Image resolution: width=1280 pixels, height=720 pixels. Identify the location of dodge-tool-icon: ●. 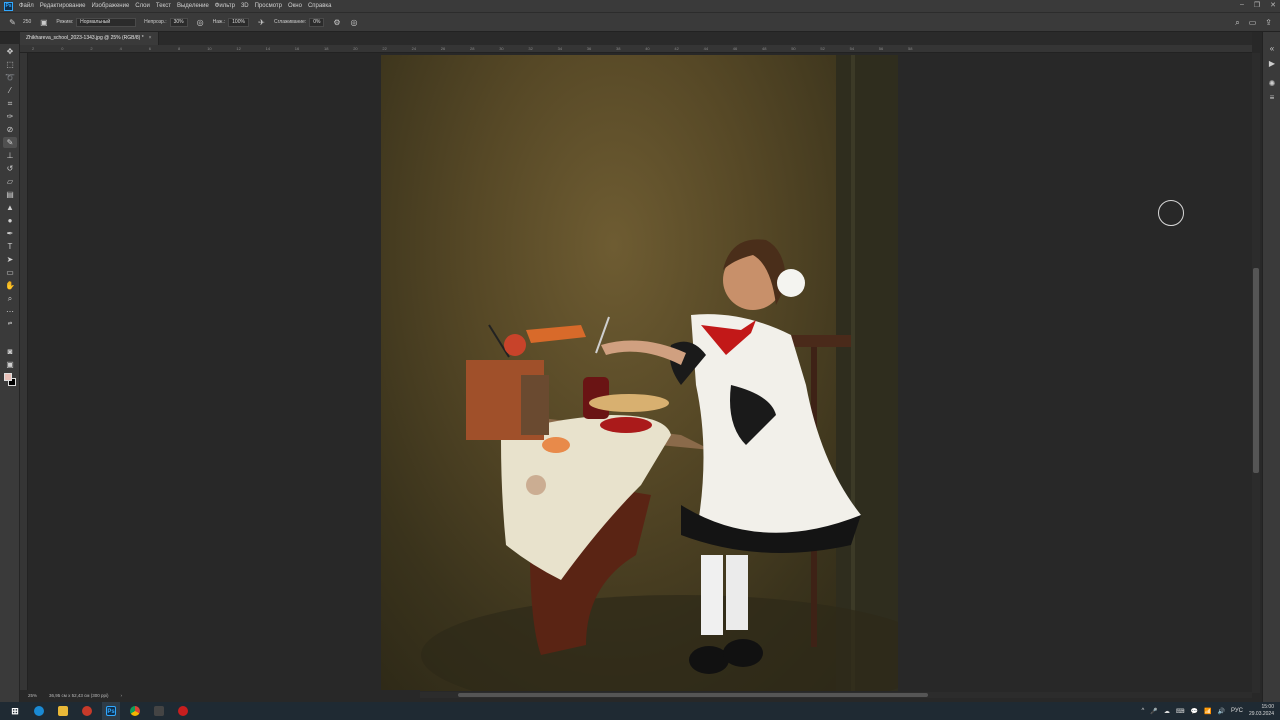
(10, 220).